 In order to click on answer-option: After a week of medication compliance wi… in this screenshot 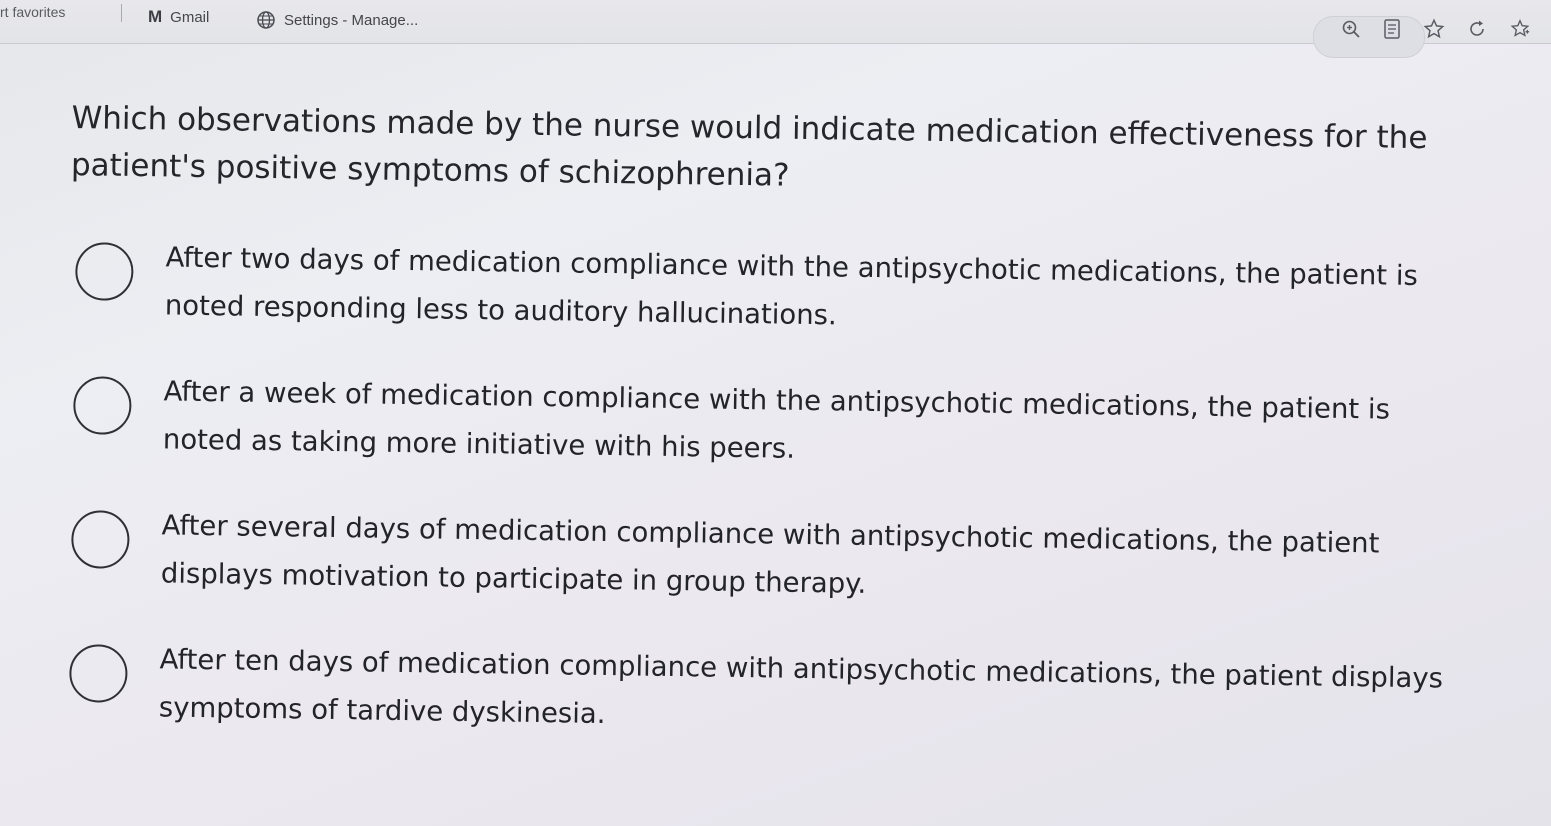, I will do `click(785, 429)`.